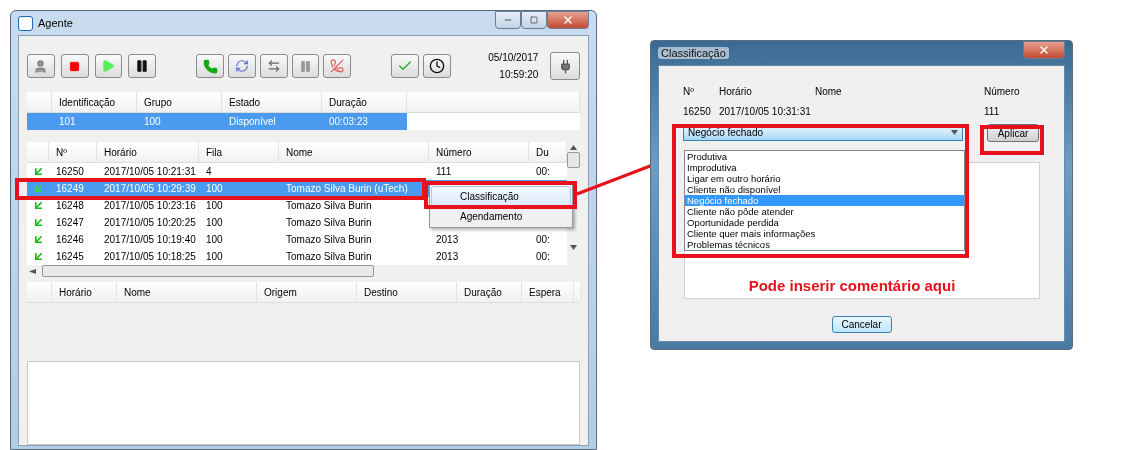  I want to click on scroll-up-icon, so click(573, 147).